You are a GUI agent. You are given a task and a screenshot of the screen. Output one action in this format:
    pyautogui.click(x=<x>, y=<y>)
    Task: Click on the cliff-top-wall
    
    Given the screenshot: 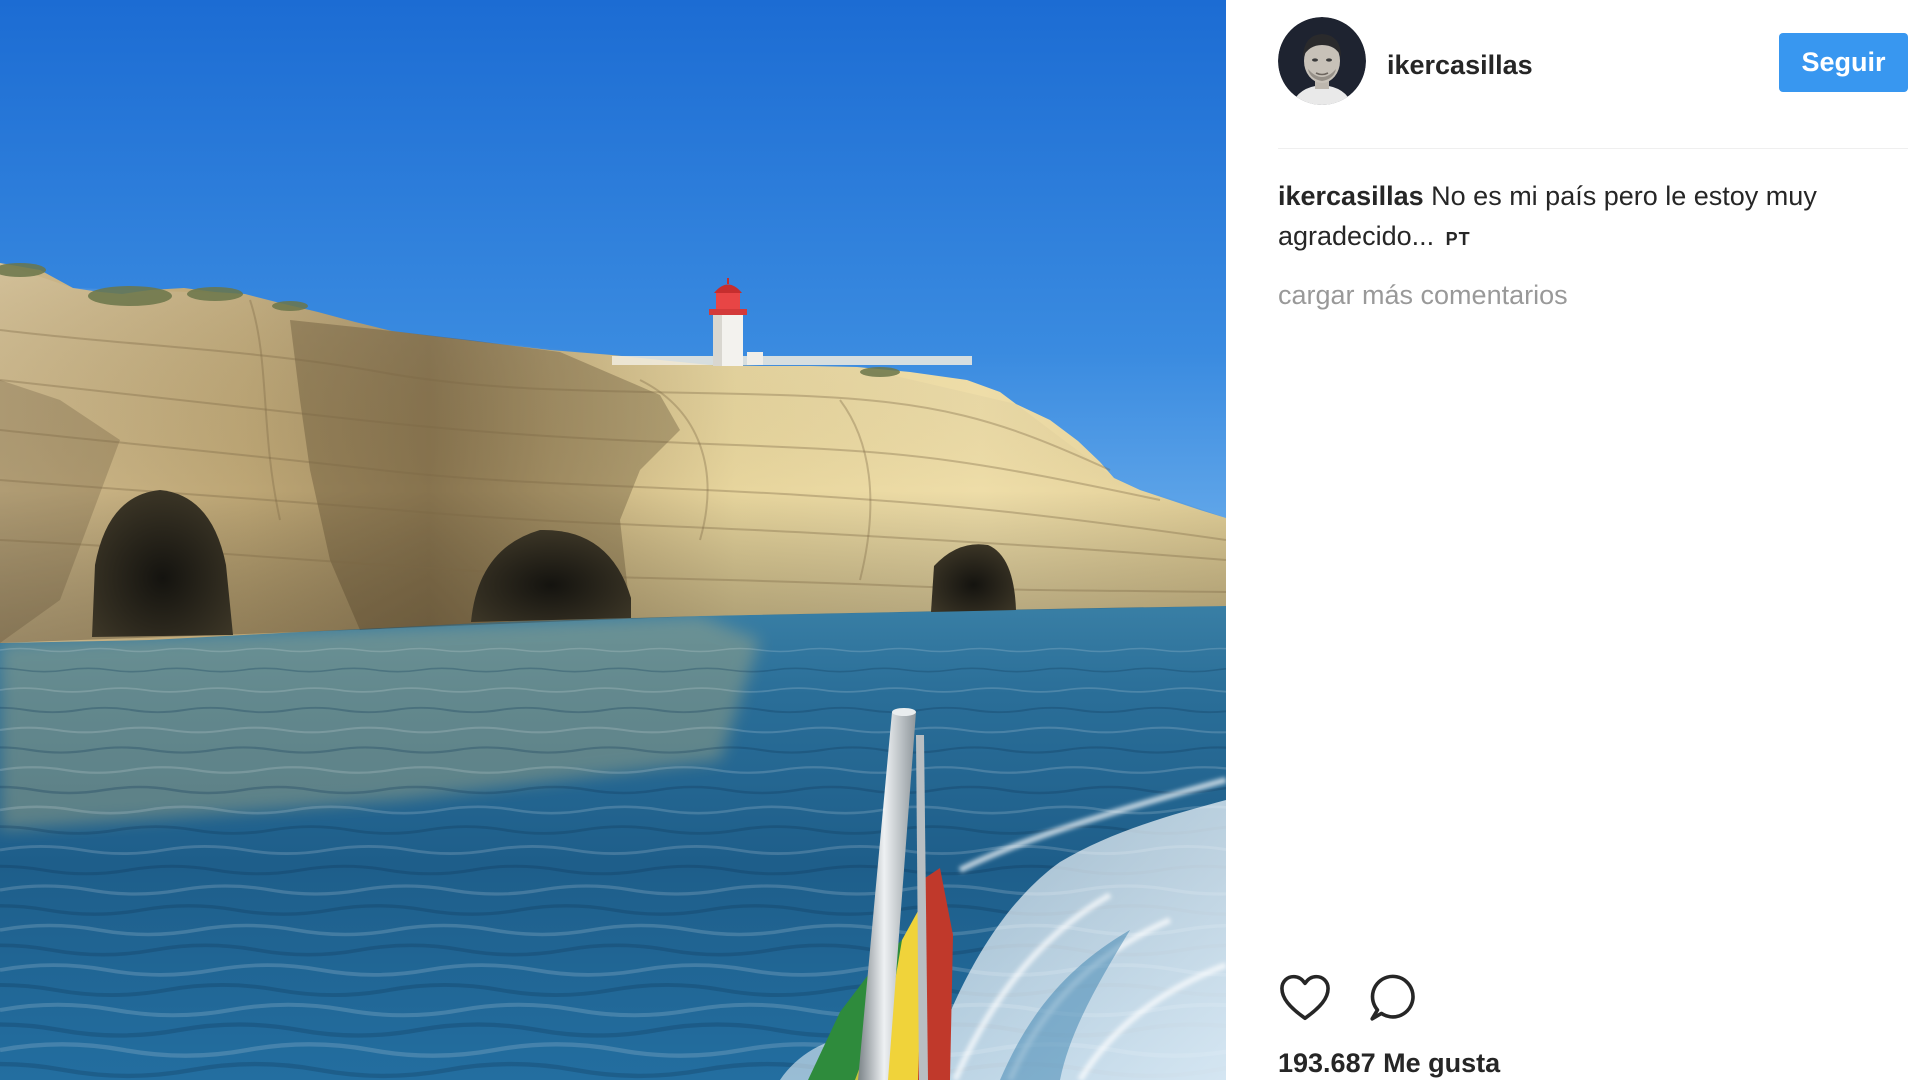 What is the action you would take?
    pyautogui.click(x=792, y=360)
    